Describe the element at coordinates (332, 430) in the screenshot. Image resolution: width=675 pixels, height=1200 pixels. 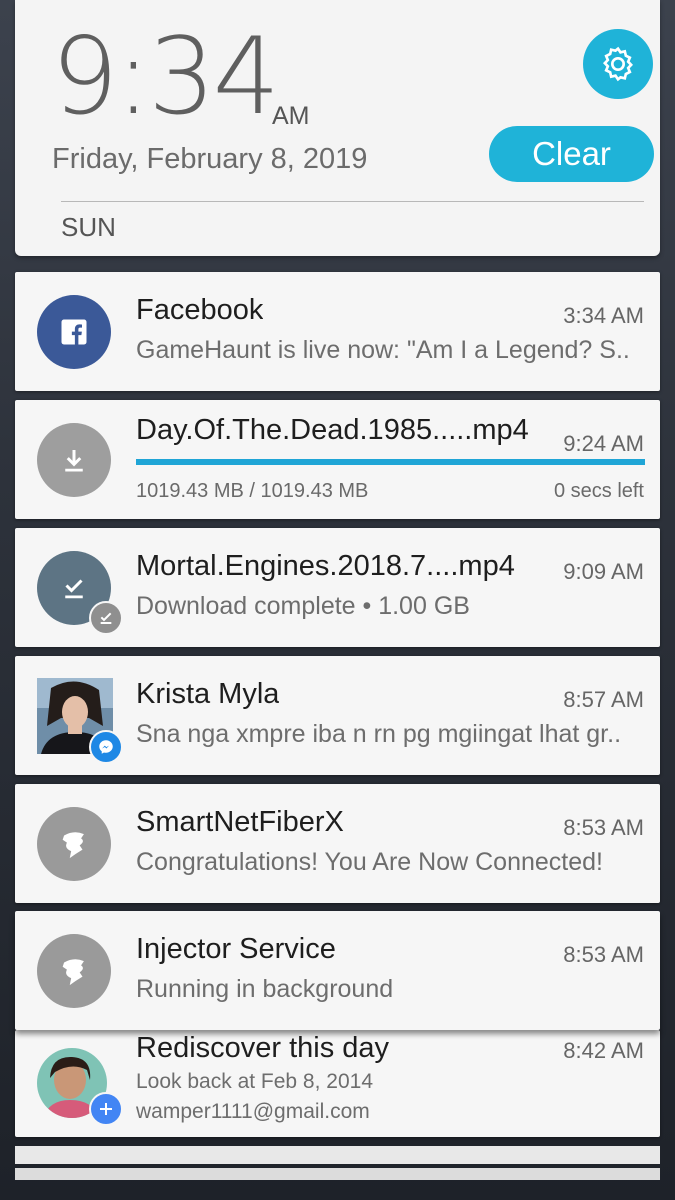
I see `download-filename: Day.Of.The.Dead.1985.....mp4` at that location.